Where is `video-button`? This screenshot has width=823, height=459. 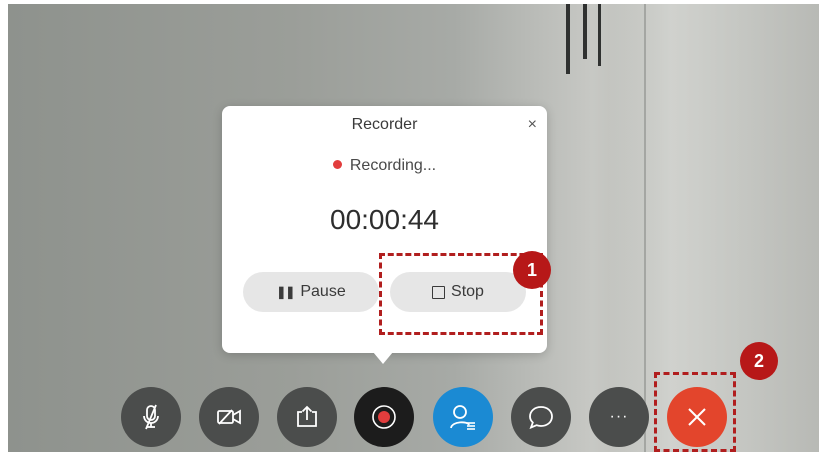
video-button is located at coordinates (229, 417).